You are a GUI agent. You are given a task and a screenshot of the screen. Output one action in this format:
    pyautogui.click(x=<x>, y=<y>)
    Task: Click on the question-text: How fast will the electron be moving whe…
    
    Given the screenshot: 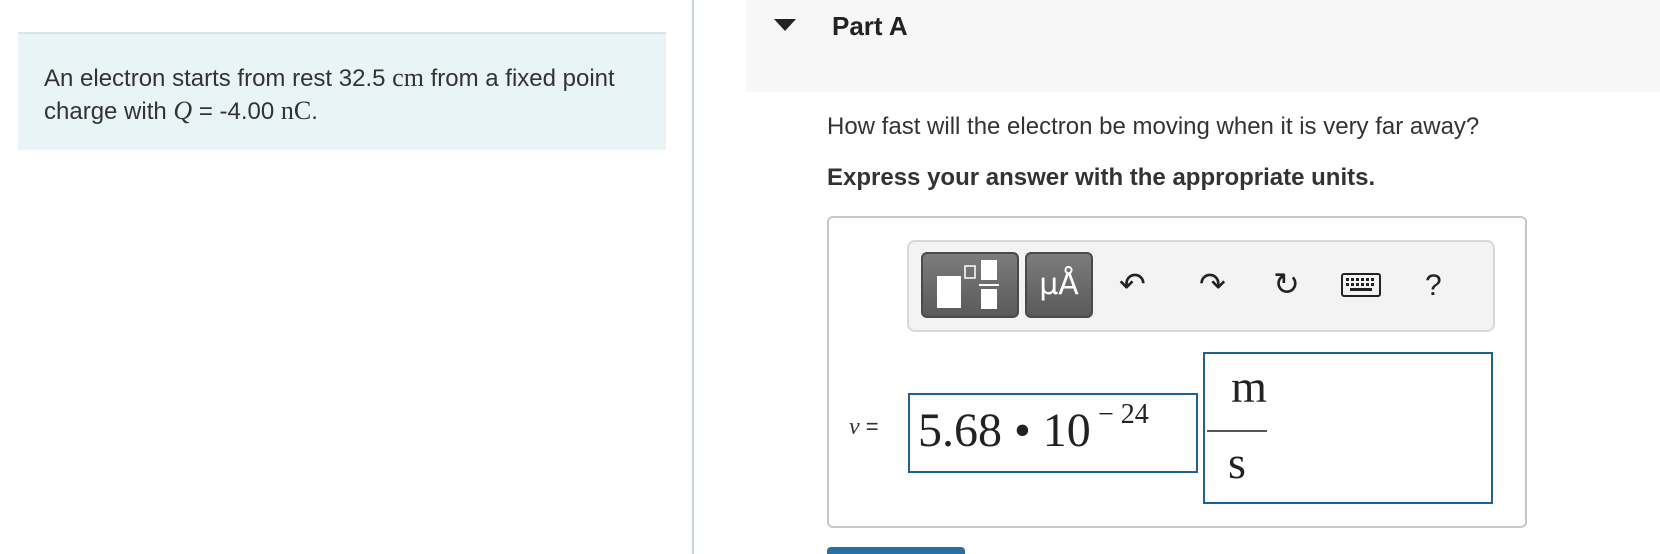 What is the action you would take?
    pyautogui.click(x=1153, y=126)
    